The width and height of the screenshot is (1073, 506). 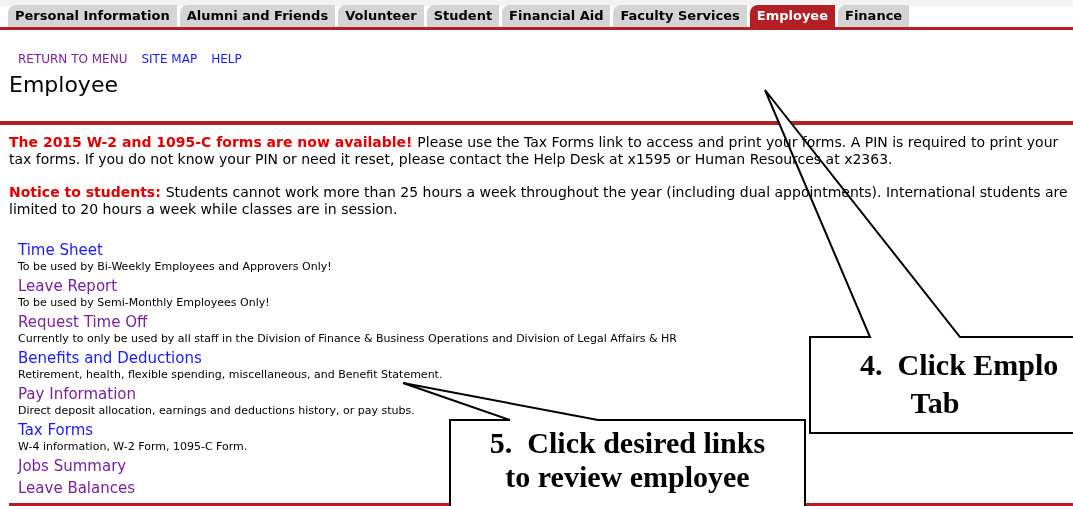 What do you see at coordinates (68, 286) in the screenshot?
I see `menu-link: Leave Report` at bounding box center [68, 286].